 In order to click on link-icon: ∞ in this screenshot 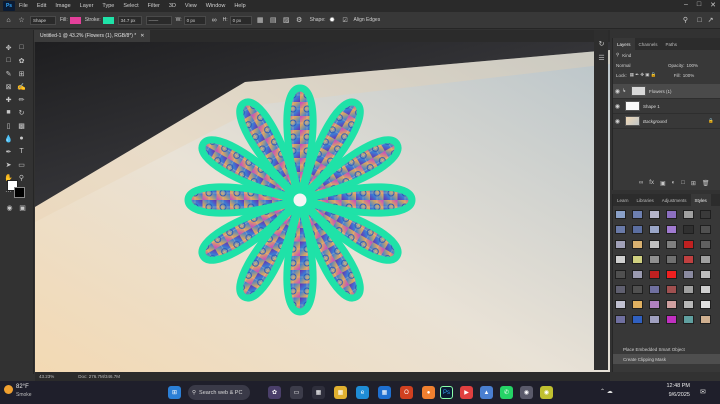, I will do `click(214, 20)`.